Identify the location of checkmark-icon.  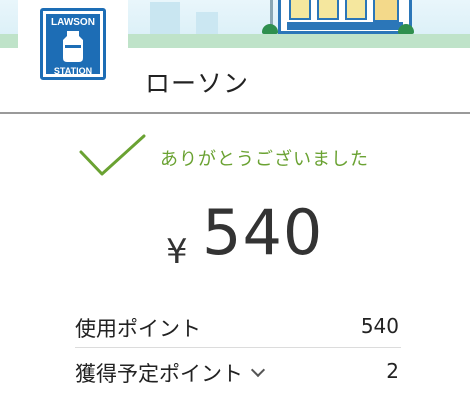
(112, 155).